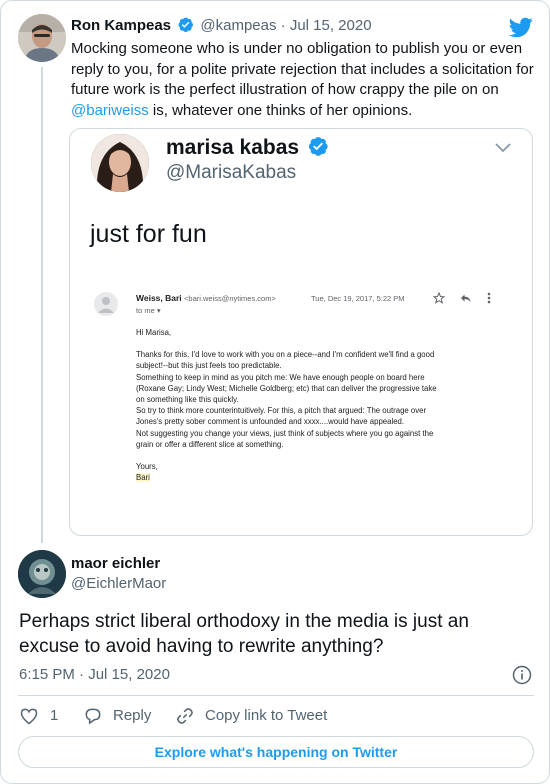 Image resolution: width=550 pixels, height=784 pixels. I want to click on link-icon, so click(185, 716).